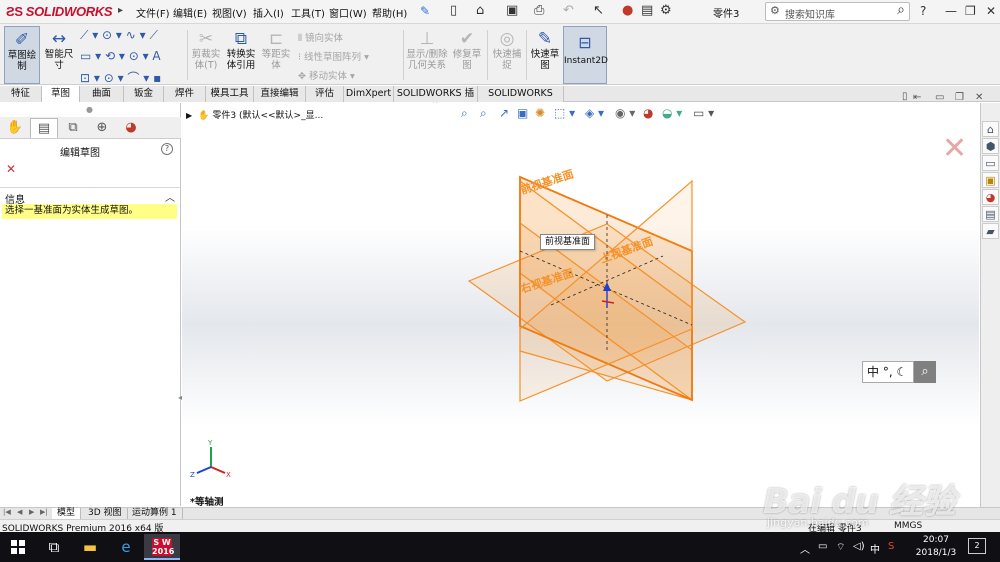  Describe the element at coordinates (90, 547) in the screenshot. I see `file-explorer-taskbar-icon: ▬` at that location.